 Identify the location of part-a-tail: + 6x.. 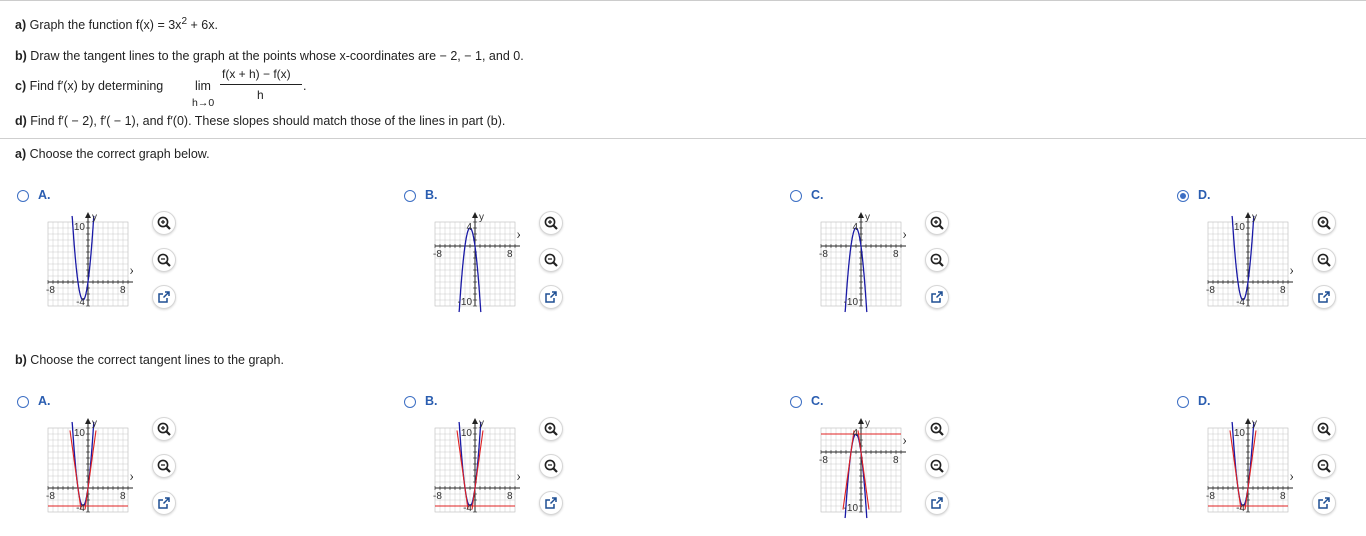
(202, 25).